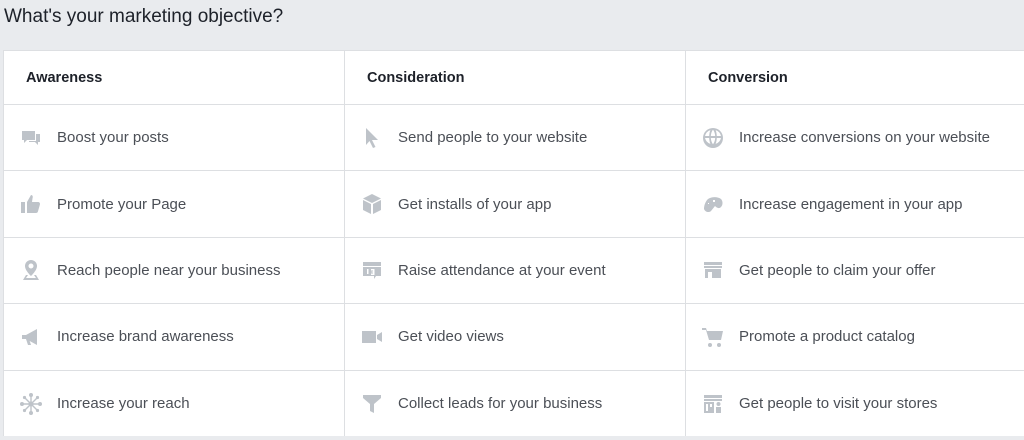 The image size is (1024, 440). I want to click on globe-icon, so click(713, 138).